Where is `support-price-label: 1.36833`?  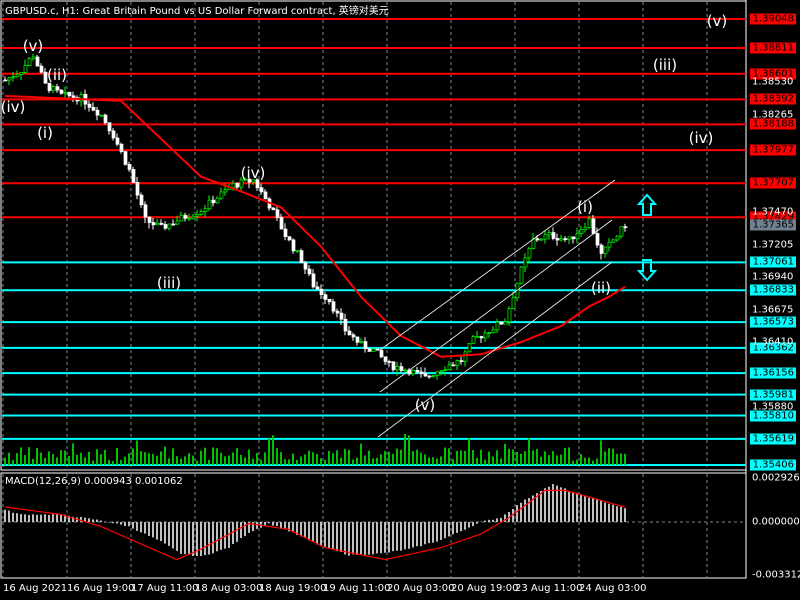 support-price-label: 1.36833 is located at coordinates (773, 290).